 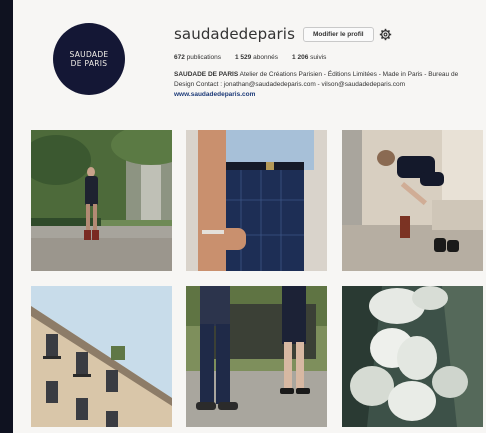 I want to click on edit-profile-button: Modifier le profil, so click(x=338, y=34).